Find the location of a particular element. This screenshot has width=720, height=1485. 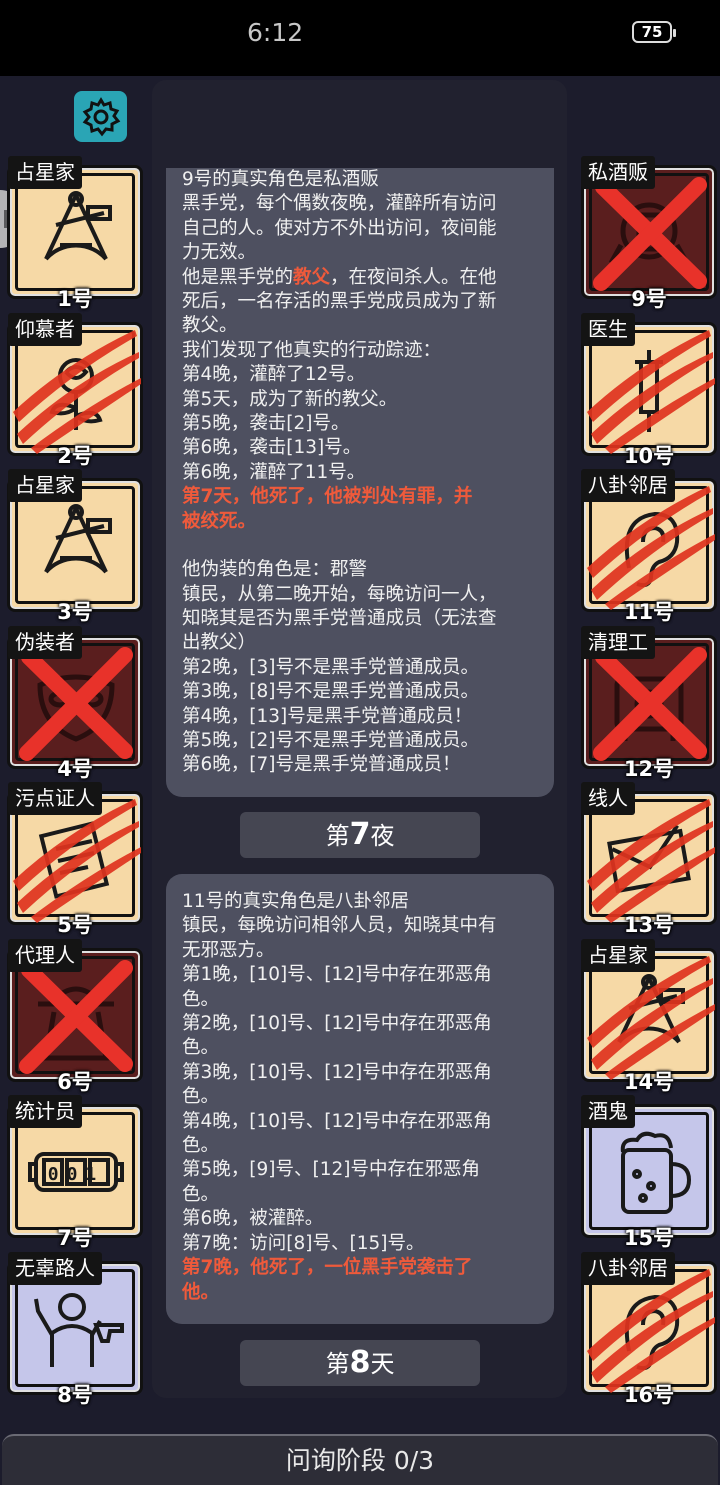

seat-number: 1号 is located at coordinates (75, 299).